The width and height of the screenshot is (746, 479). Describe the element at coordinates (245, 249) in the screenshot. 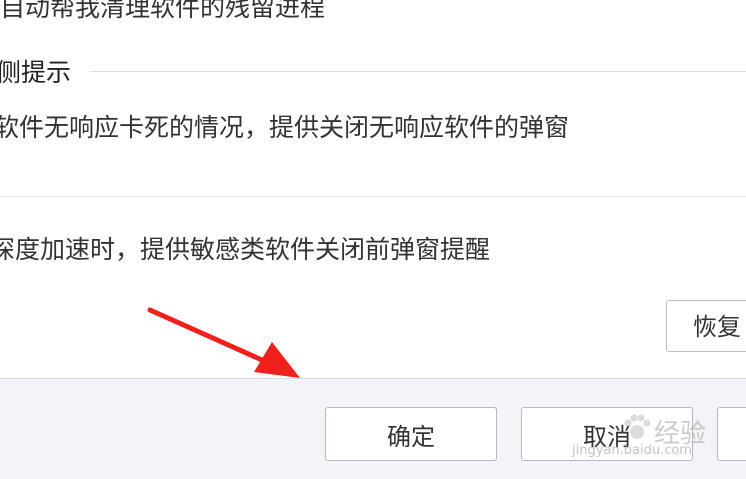

I see `option-description-sensitive: 深度加速时，提供敏感类软件关闭前弹窗提醒` at that location.